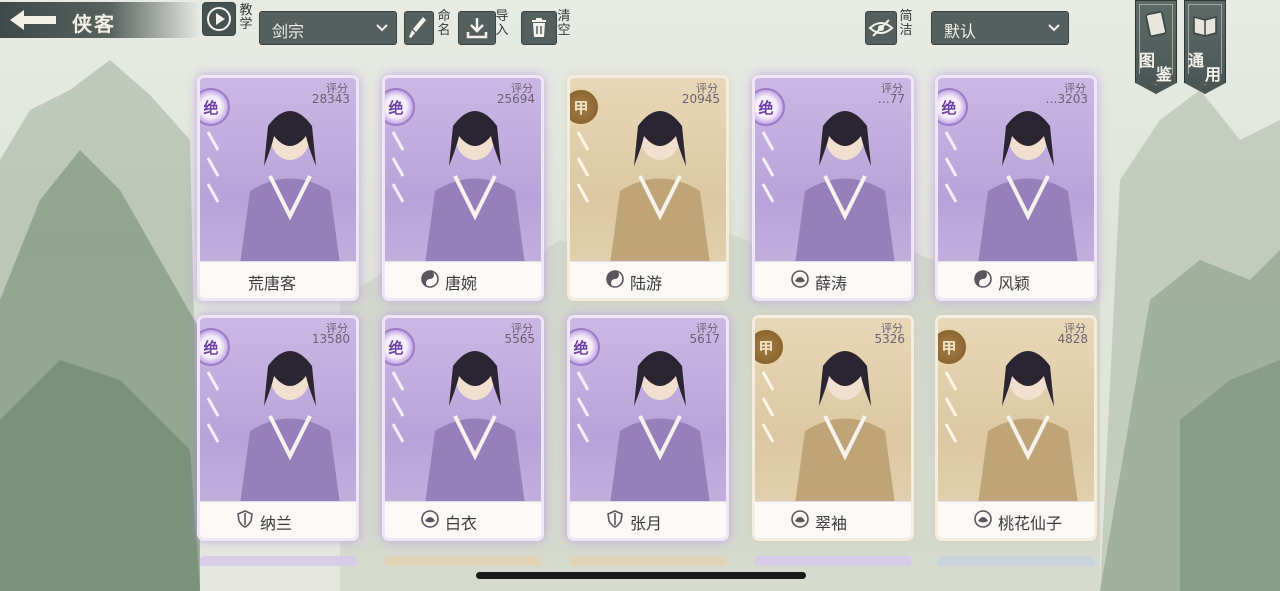 This screenshot has height=591, width=1280. I want to click on rename-label: 命名, so click(444, 23).